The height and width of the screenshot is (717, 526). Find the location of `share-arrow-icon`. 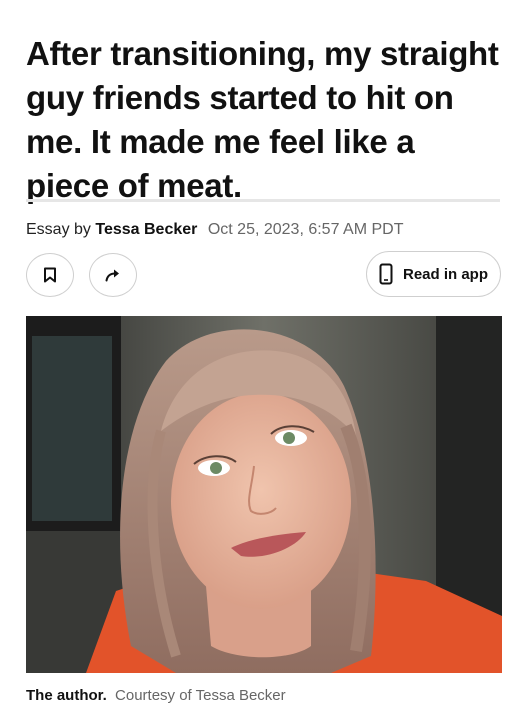

share-arrow-icon is located at coordinates (112, 275).